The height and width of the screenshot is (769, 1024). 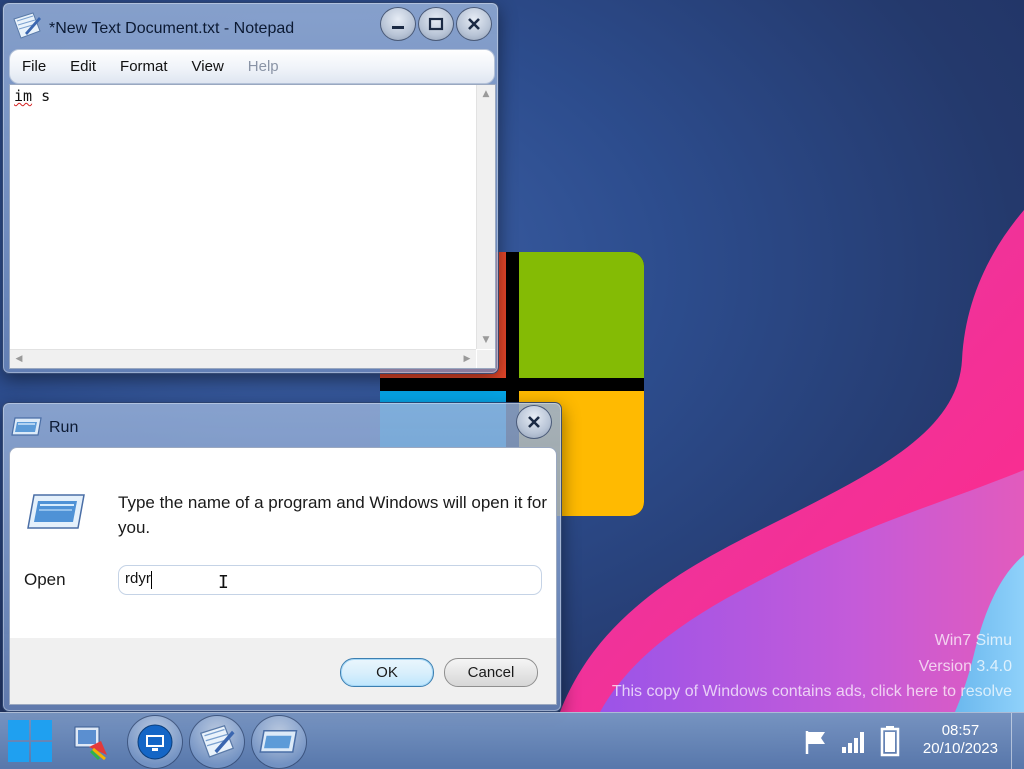 I want to click on vertical-scrollbar: ▲ ▼, so click(x=485, y=217).